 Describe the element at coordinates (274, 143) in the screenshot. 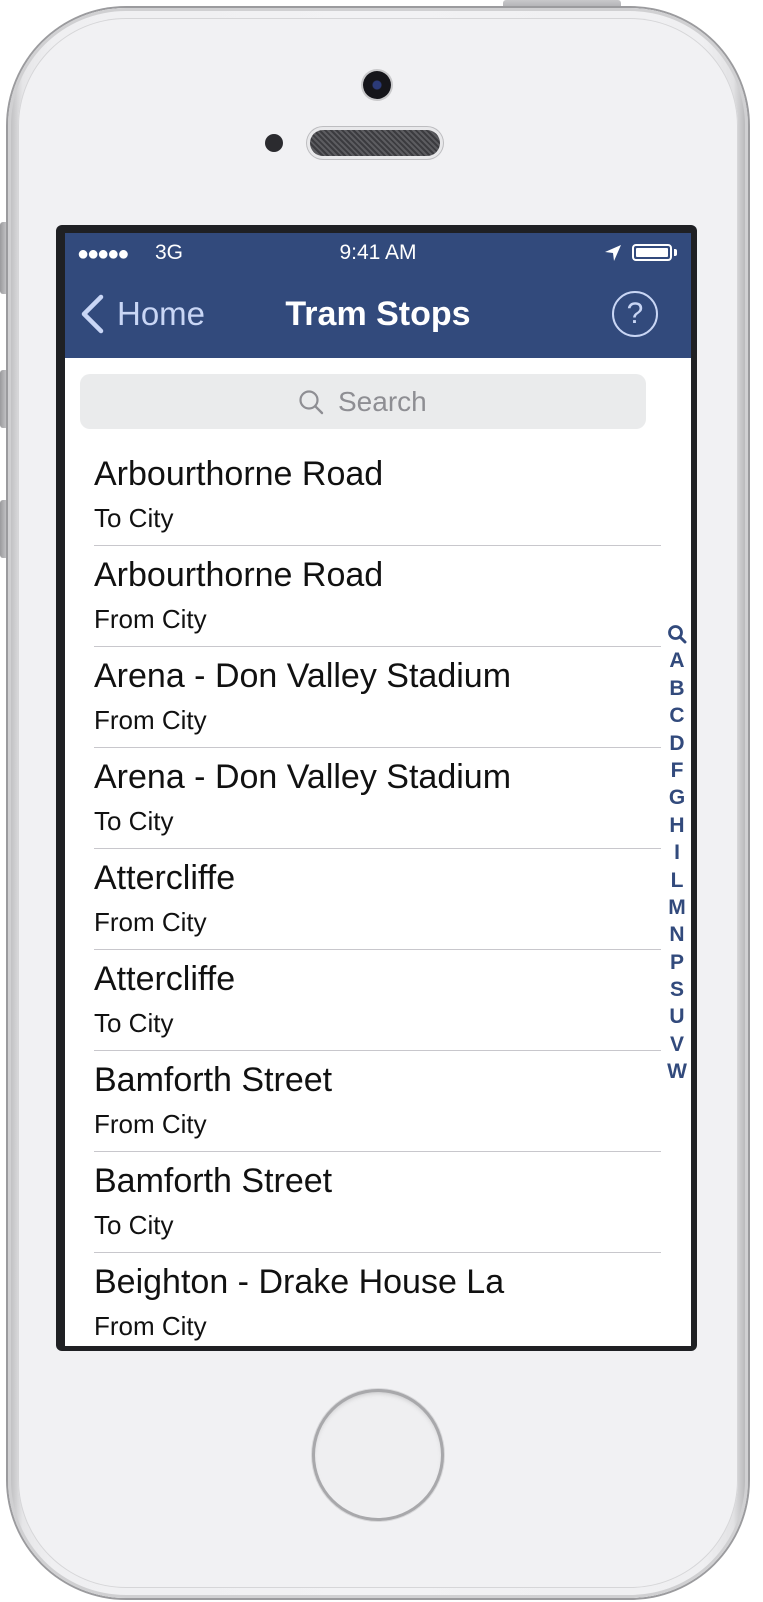

I see `proximity-sensor` at that location.